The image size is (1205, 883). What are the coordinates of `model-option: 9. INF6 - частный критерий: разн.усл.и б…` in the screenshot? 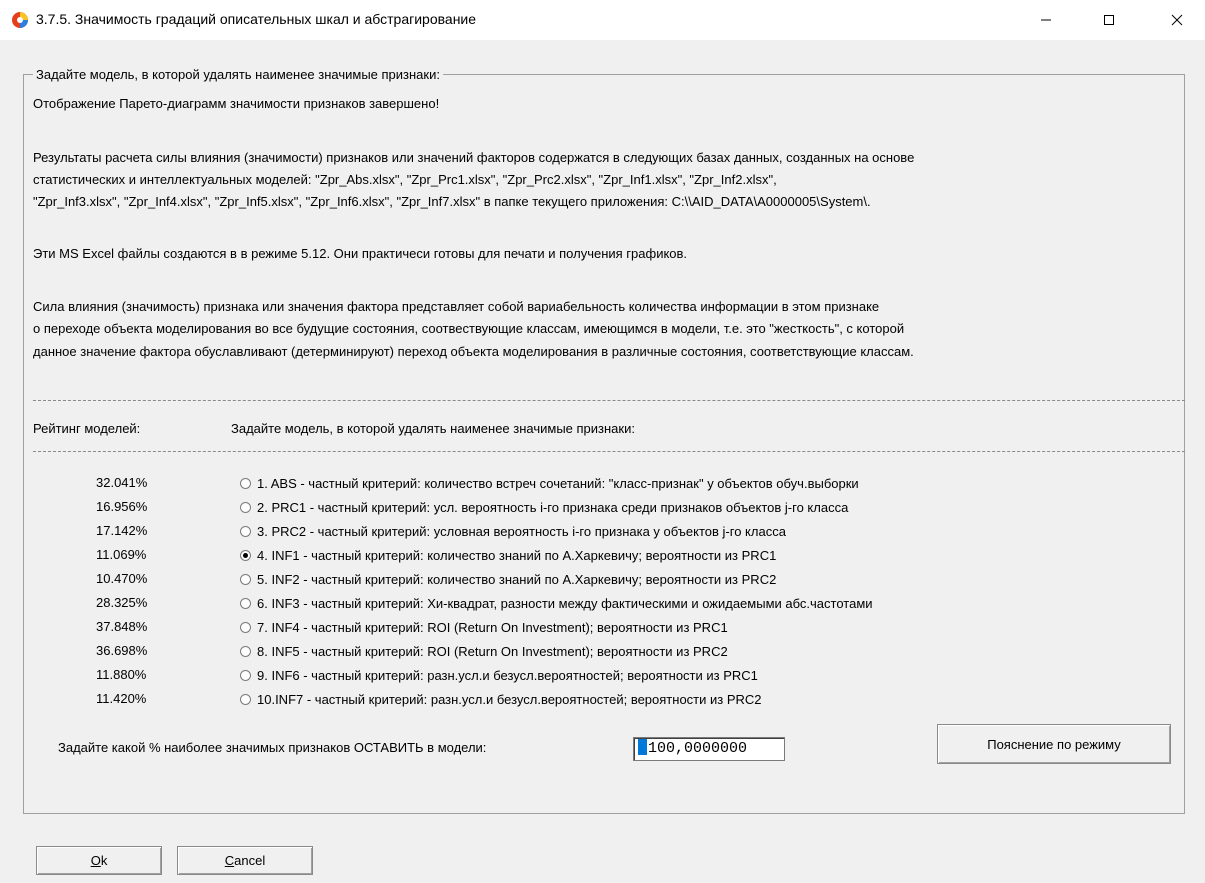 It's located at (499, 675).